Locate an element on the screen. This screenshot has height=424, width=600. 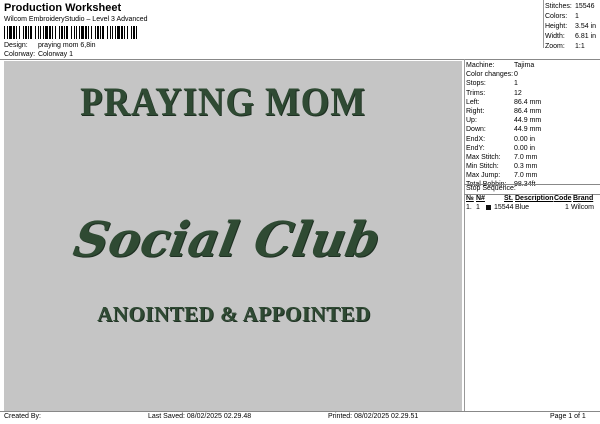
row-no: 1. is located at coordinates (469, 207).